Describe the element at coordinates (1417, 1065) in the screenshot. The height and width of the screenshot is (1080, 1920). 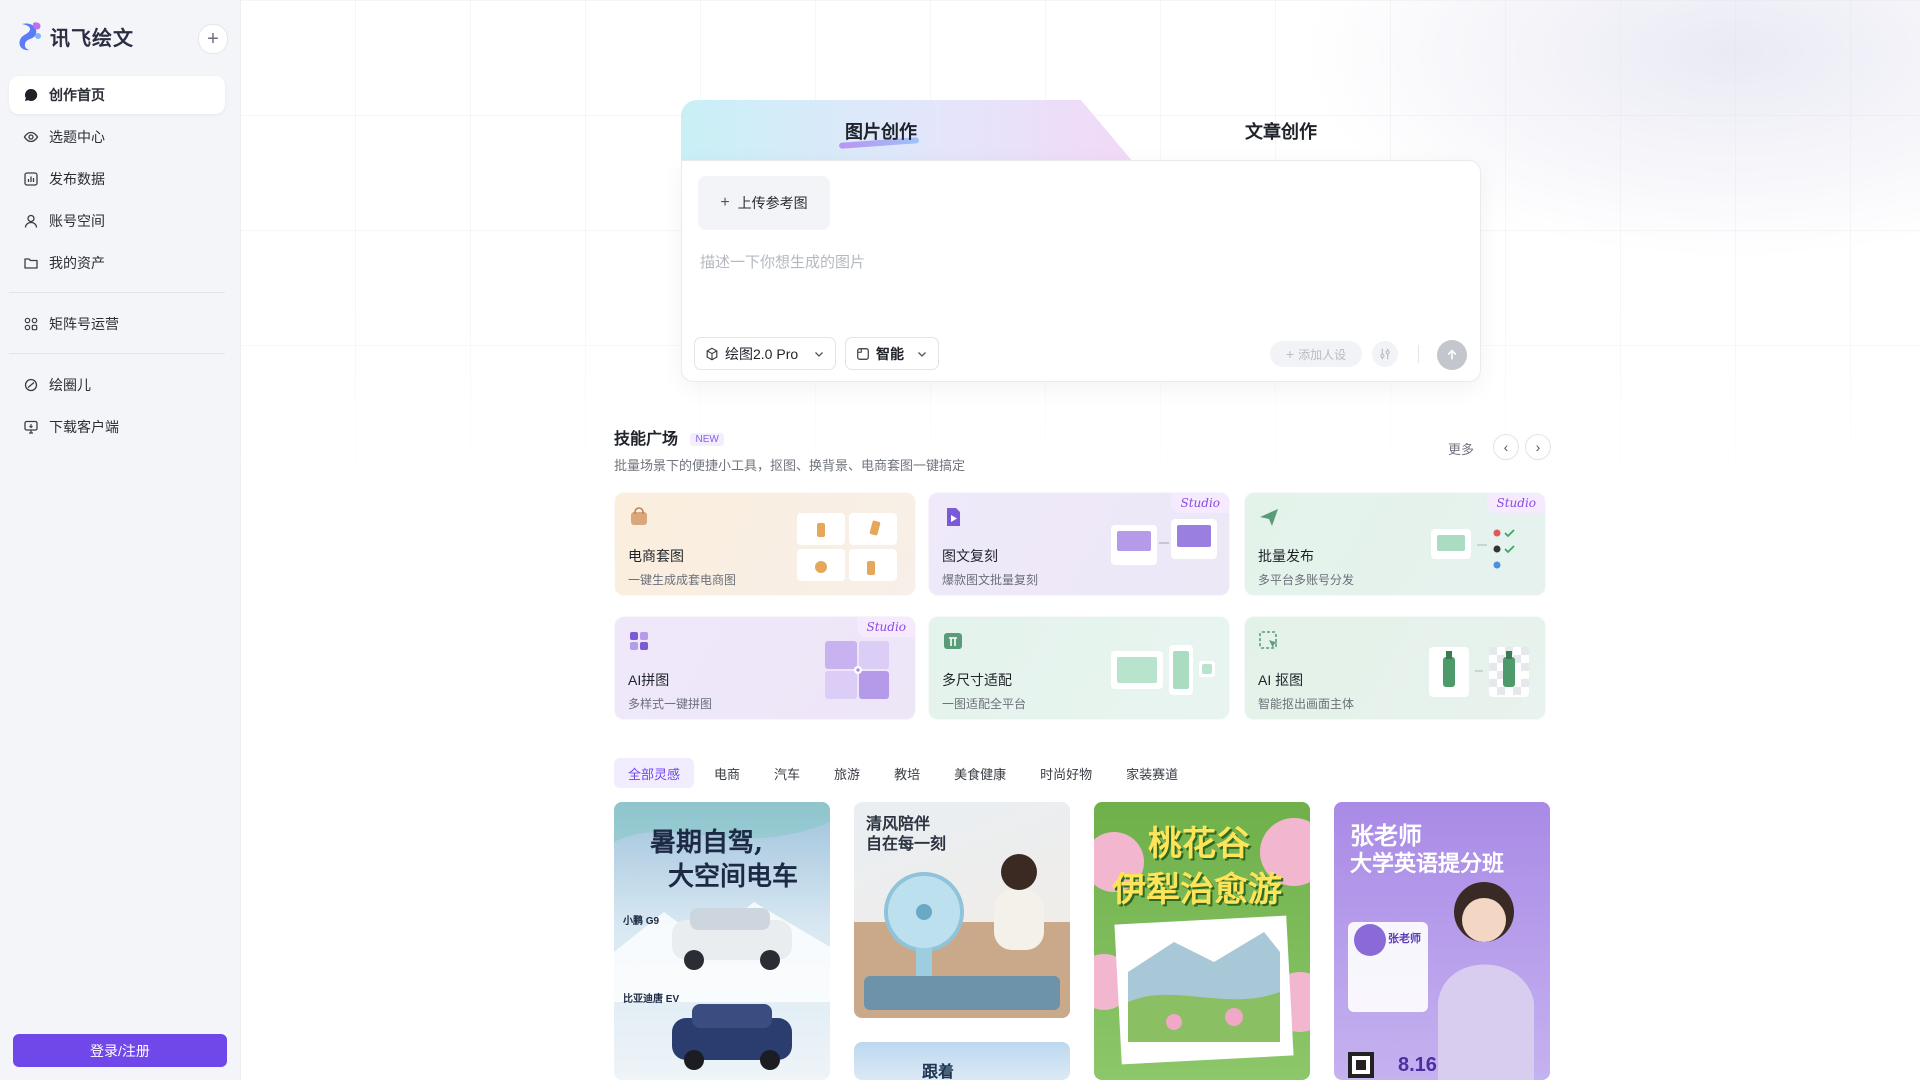
I see `poster-date: 8.16` at that location.